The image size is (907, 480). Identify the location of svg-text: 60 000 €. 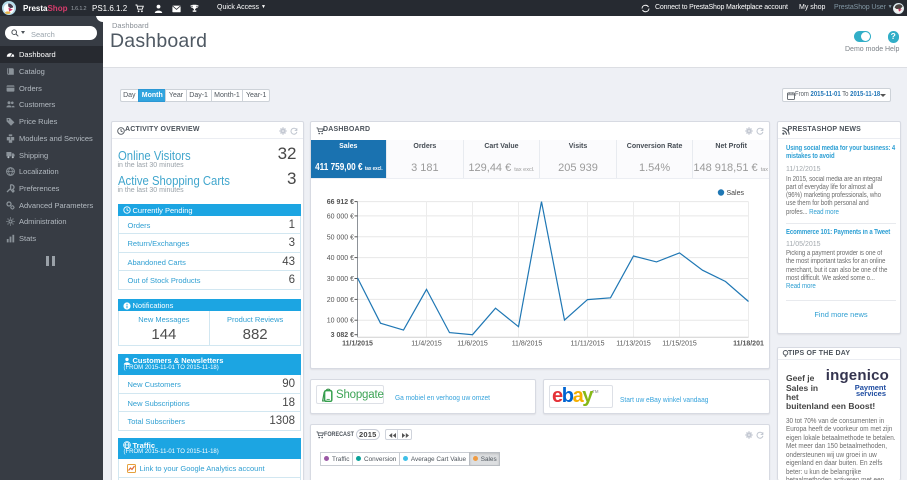
(339, 216).